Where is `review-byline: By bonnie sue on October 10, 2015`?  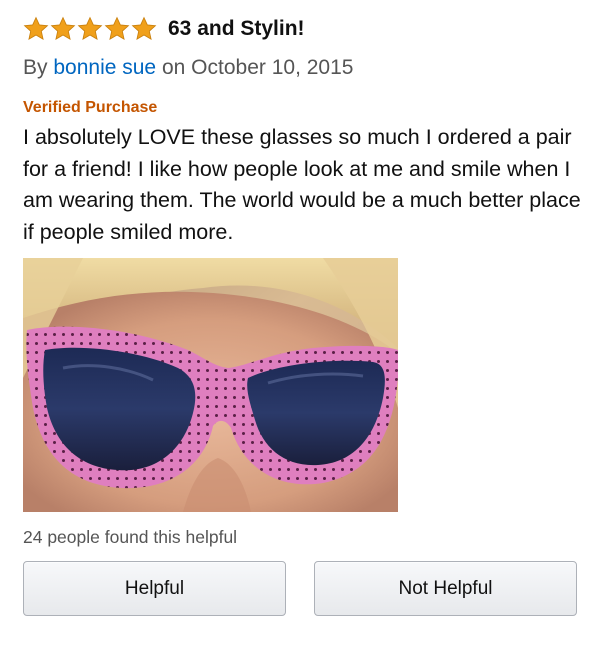 review-byline: By bonnie sue on October 10, 2015 is located at coordinates (188, 68).